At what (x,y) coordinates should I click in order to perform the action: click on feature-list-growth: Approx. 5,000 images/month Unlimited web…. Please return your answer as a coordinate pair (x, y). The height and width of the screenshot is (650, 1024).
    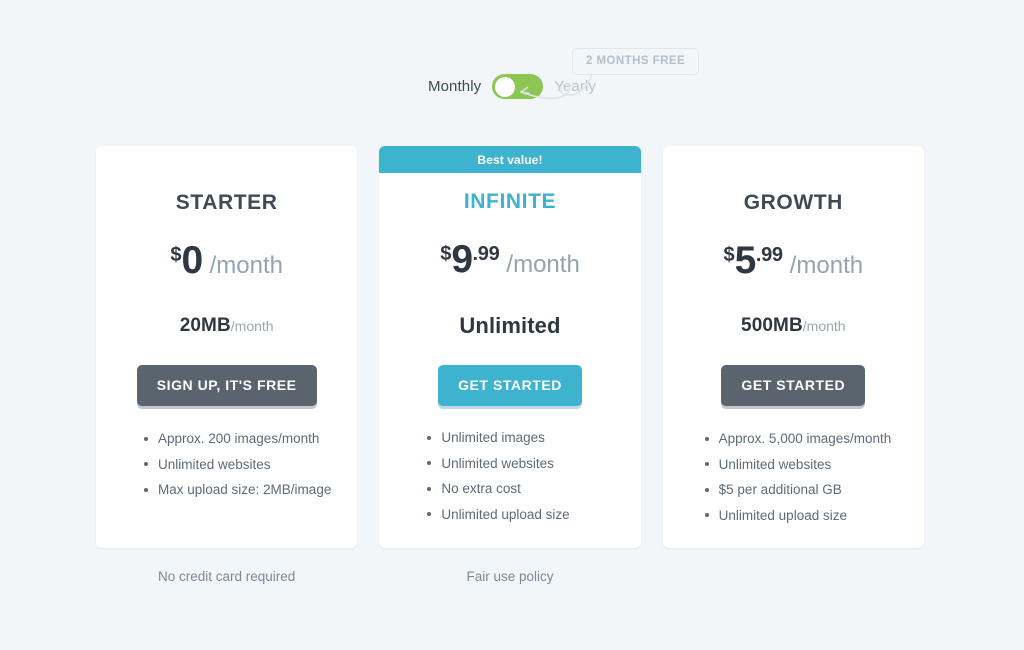
    Looking at the image, I should click on (793, 483).